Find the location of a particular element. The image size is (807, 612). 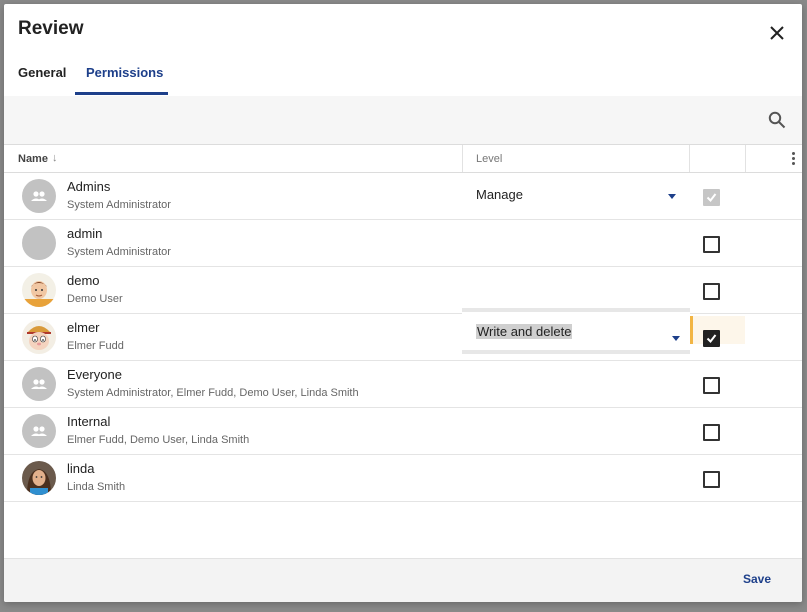

level-select: Manage is located at coordinates (499, 194).